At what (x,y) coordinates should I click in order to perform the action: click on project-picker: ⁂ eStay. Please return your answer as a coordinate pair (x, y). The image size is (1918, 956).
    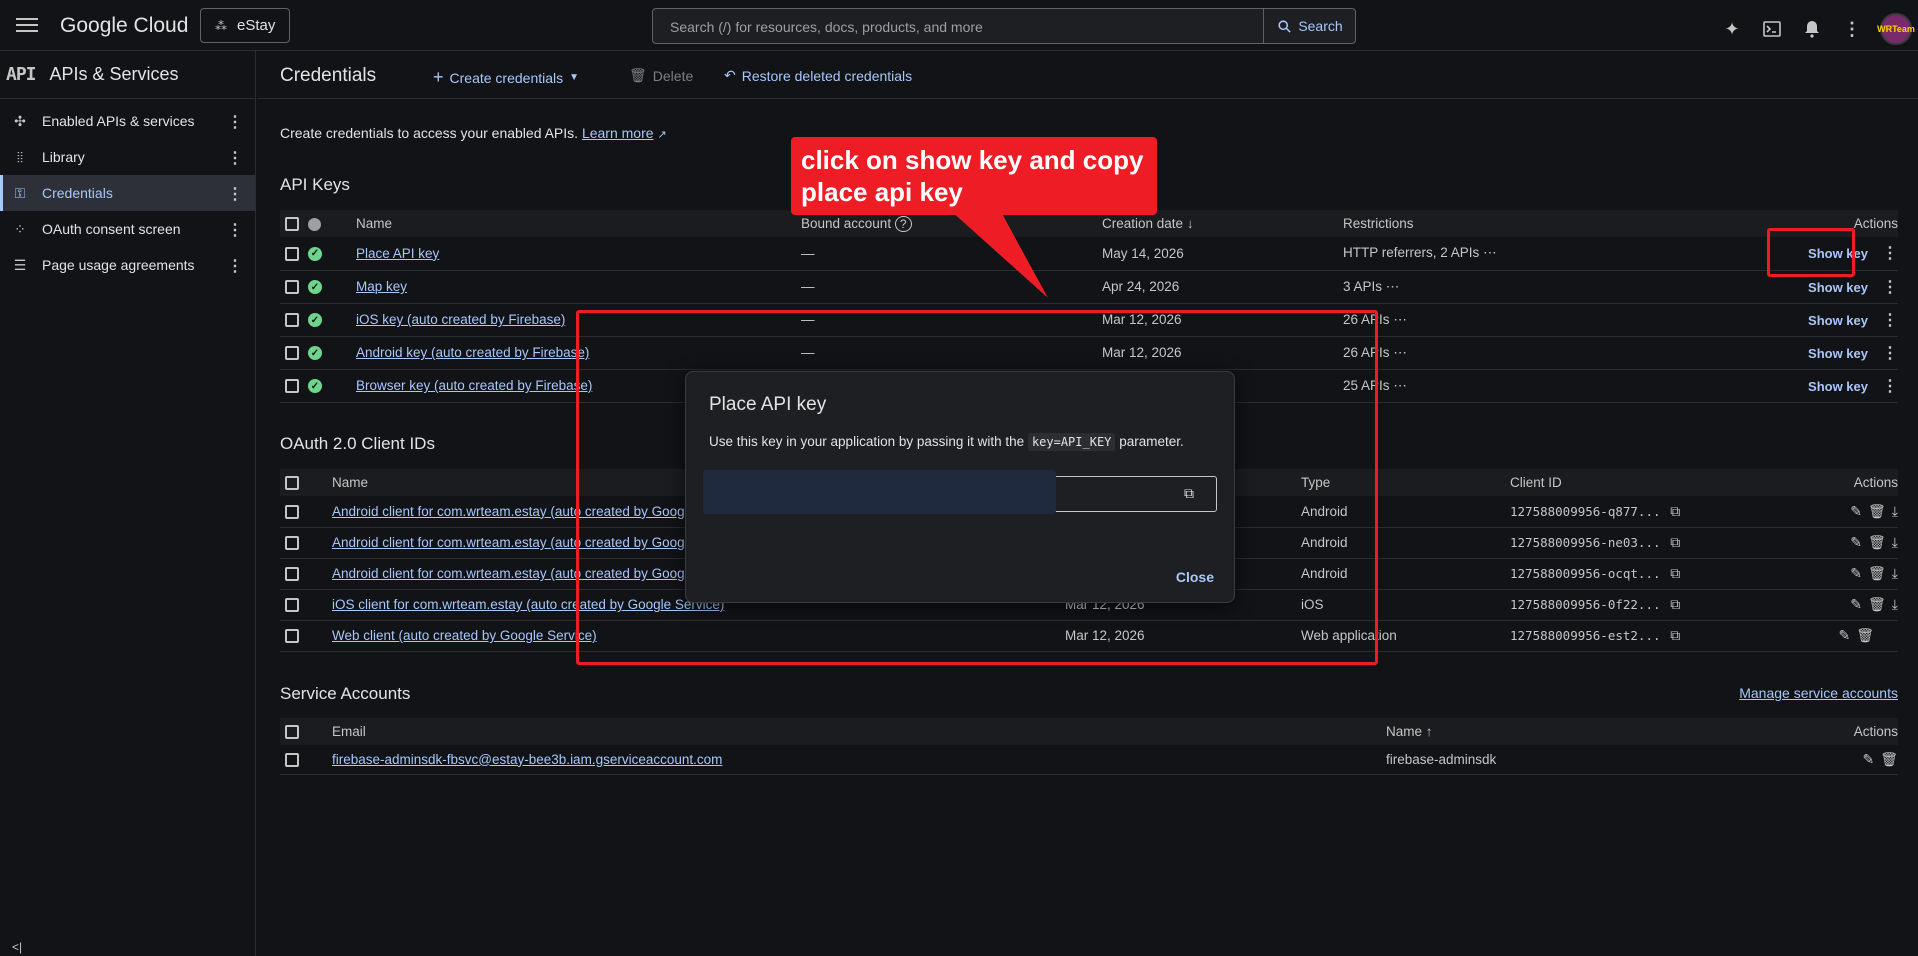
    Looking at the image, I should click on (245, 25).